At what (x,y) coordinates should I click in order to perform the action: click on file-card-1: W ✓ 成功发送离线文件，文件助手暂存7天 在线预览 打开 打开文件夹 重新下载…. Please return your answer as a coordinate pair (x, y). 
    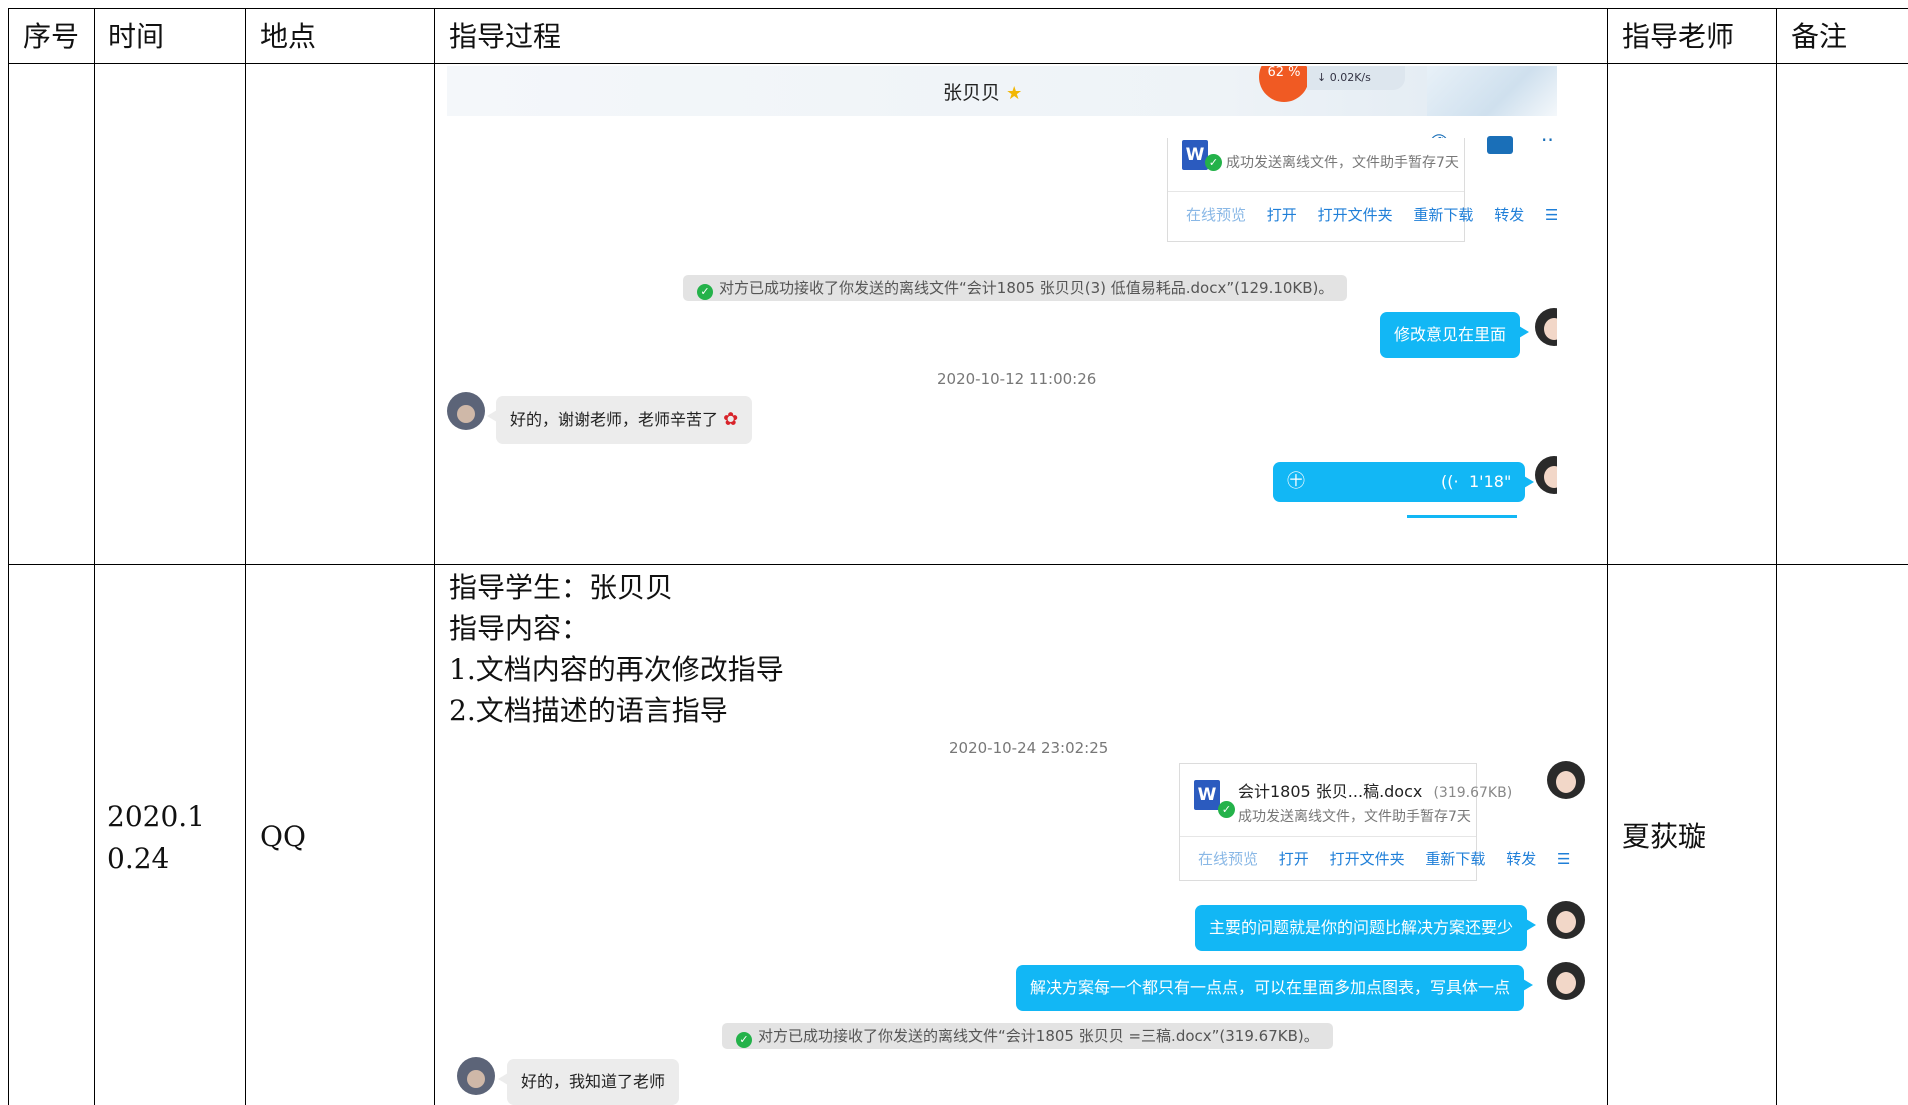
    Looking at the image, I should click on (1362, 190).